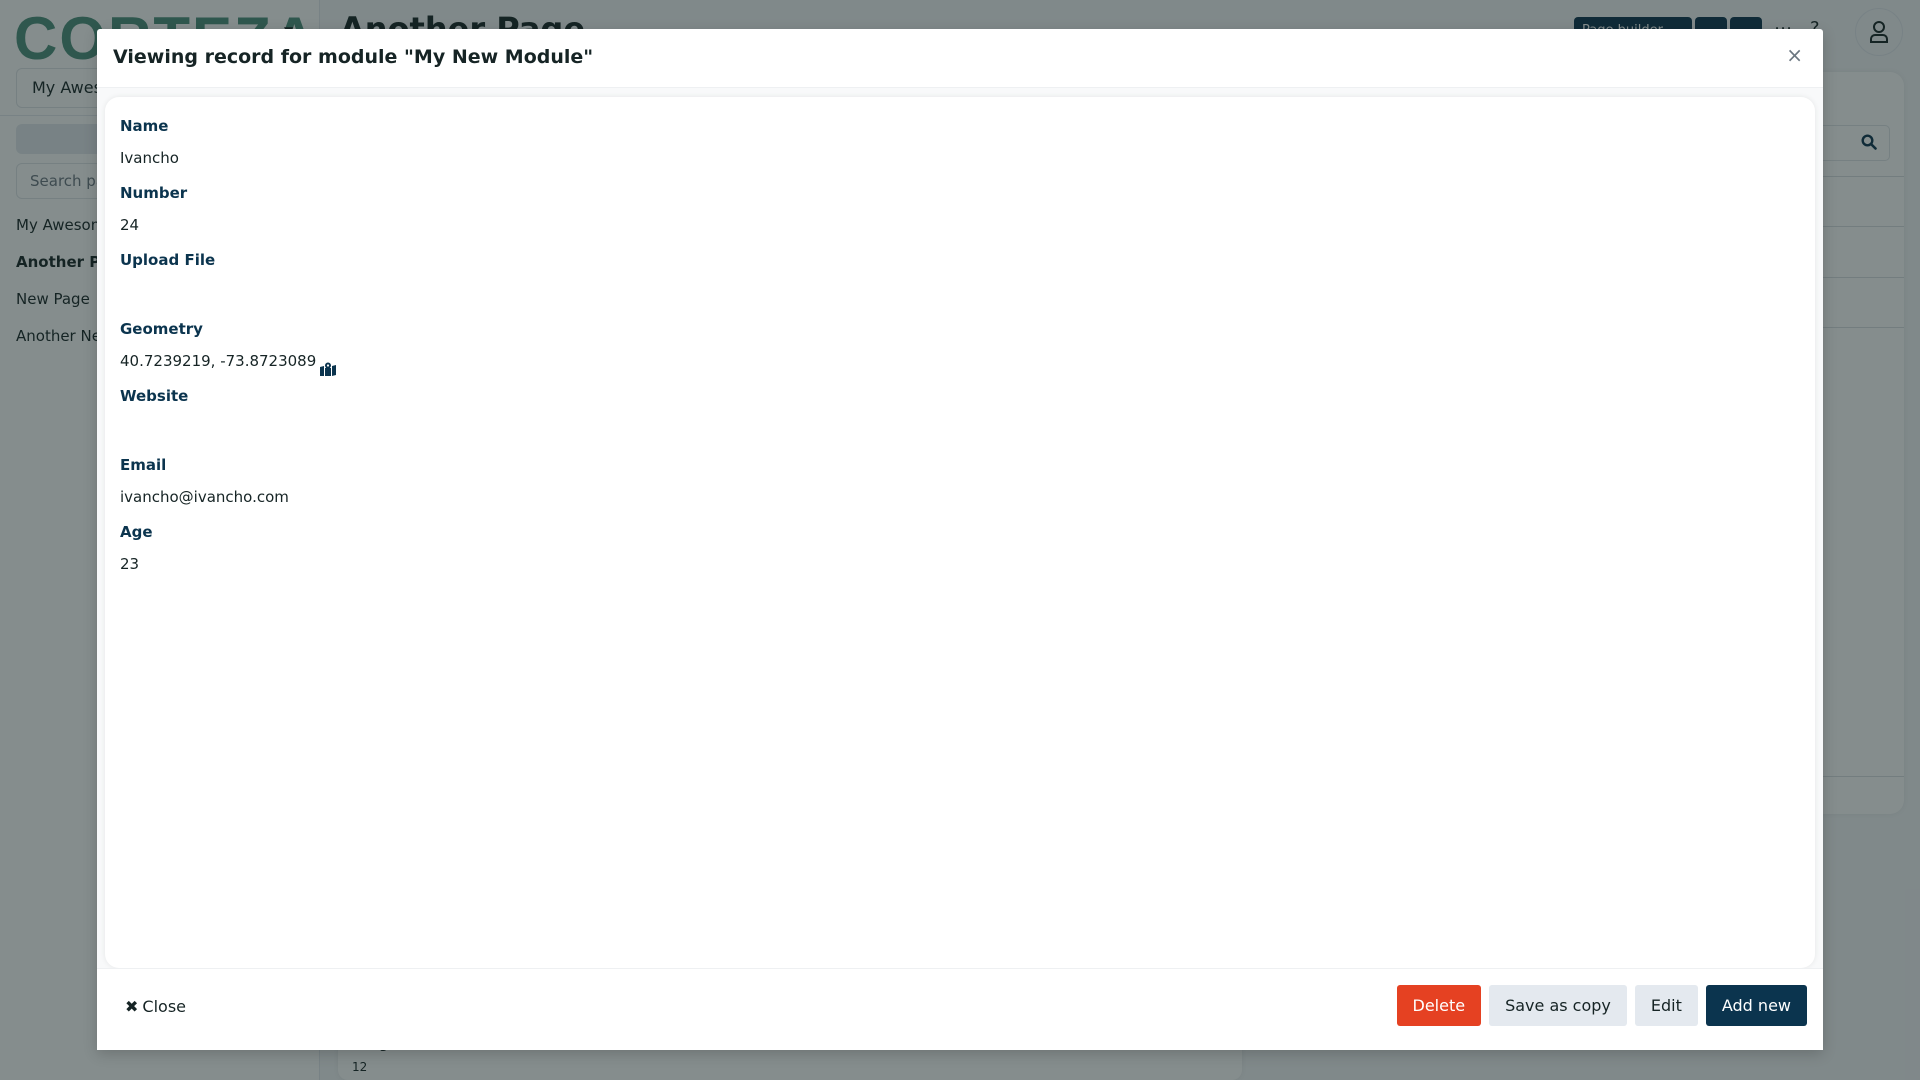 The height and width of the screenshot is (1080, 1920). What do you see at coordinates (1439, 1005) in the screenshot?
I see `delete-button: Delete` at bounding box center [1439, 1005].